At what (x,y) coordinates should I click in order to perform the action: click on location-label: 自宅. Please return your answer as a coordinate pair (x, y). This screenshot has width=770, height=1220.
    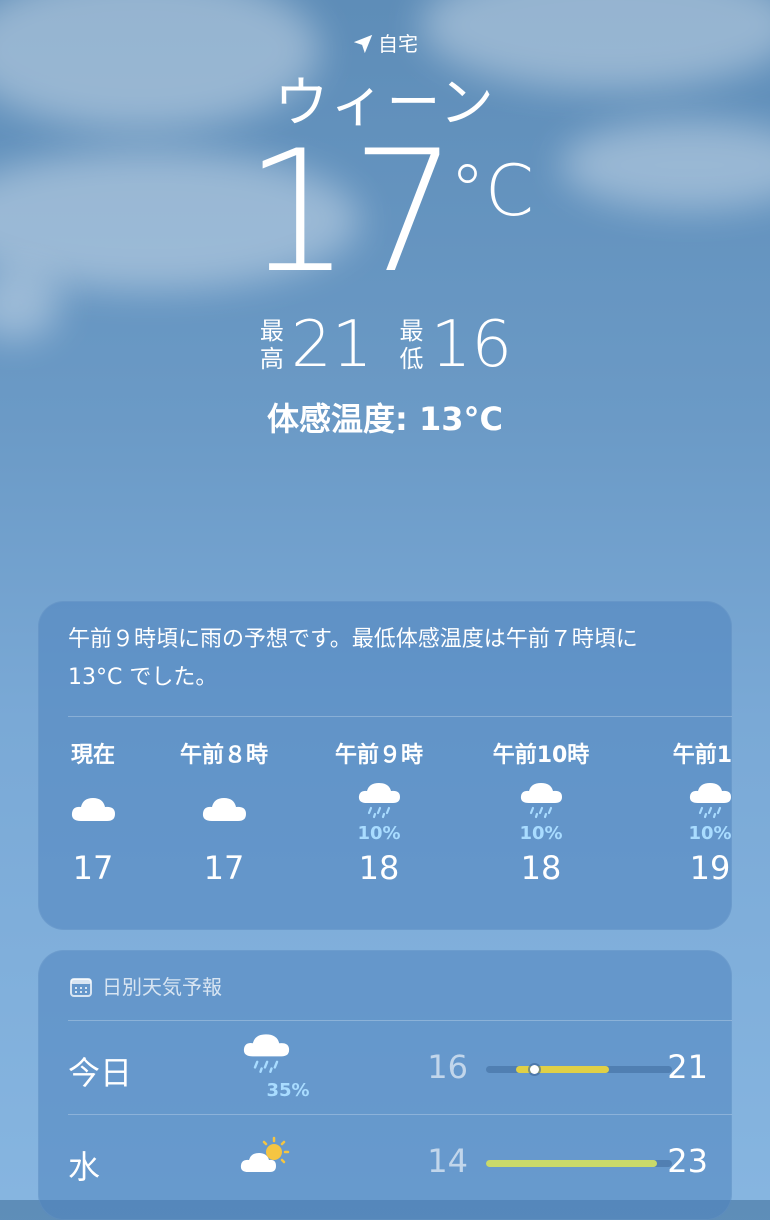
    Looking at the image, I should click on (385, 42).